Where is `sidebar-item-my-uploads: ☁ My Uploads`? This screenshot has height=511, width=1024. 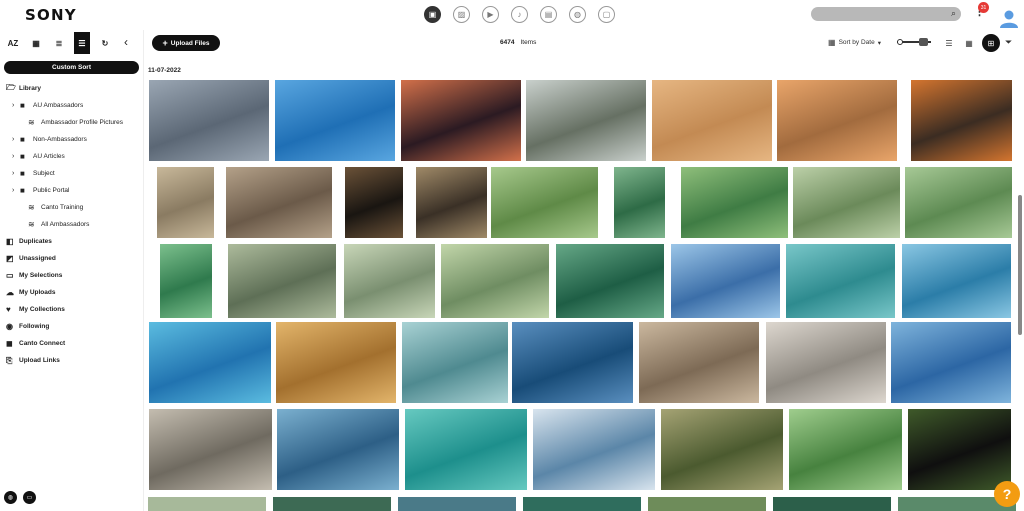
sidebar-item-my-uploads: ☁ My Uploads is located at coordinates (74, 292).